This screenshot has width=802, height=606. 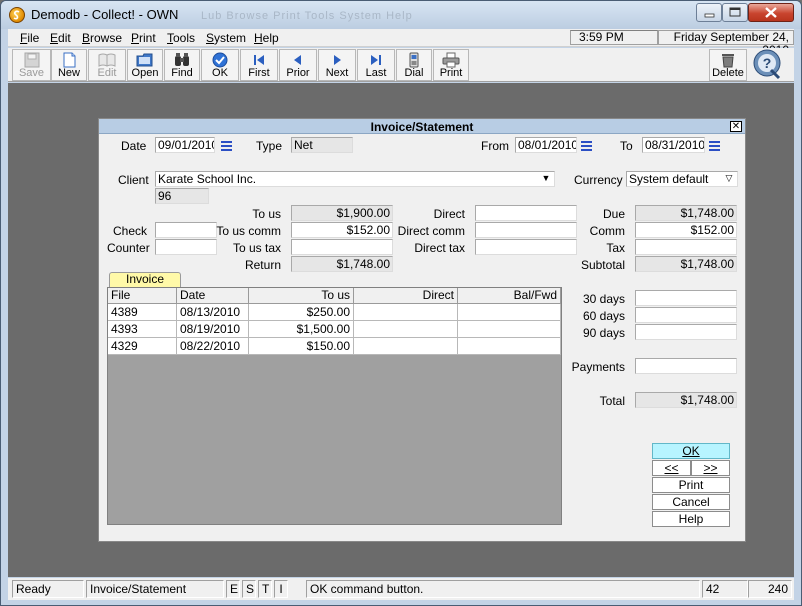 What do you see at coordinates (226, 38) in the screenshot?
I see `menu-system: System` at bounding box center [226, 38].